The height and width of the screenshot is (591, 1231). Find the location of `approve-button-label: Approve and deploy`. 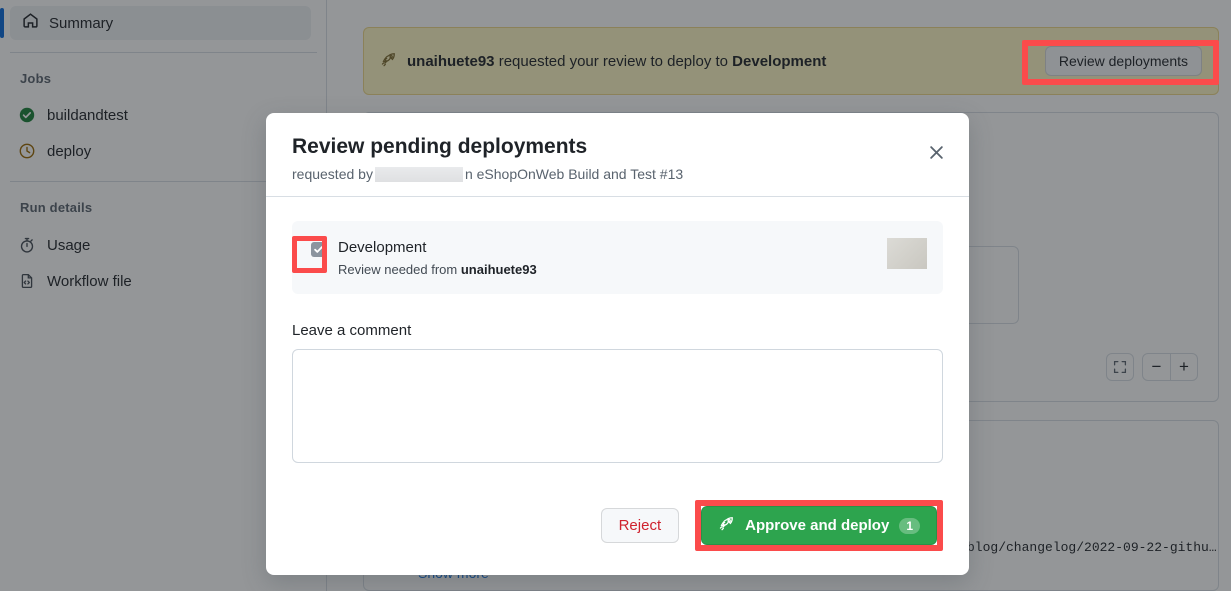

approve-button-label: Approve and deploy is located at coordinates (817, 525).